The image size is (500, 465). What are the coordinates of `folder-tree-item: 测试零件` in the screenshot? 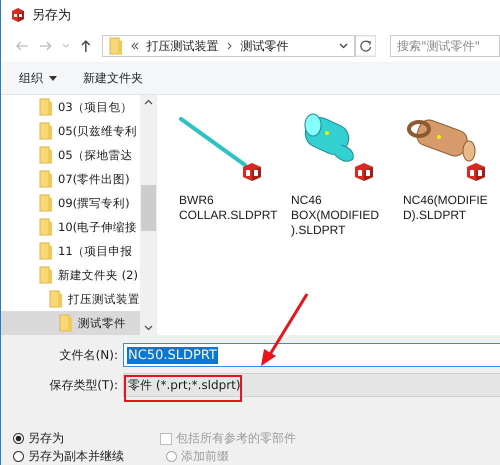 It's located at (70, 323).